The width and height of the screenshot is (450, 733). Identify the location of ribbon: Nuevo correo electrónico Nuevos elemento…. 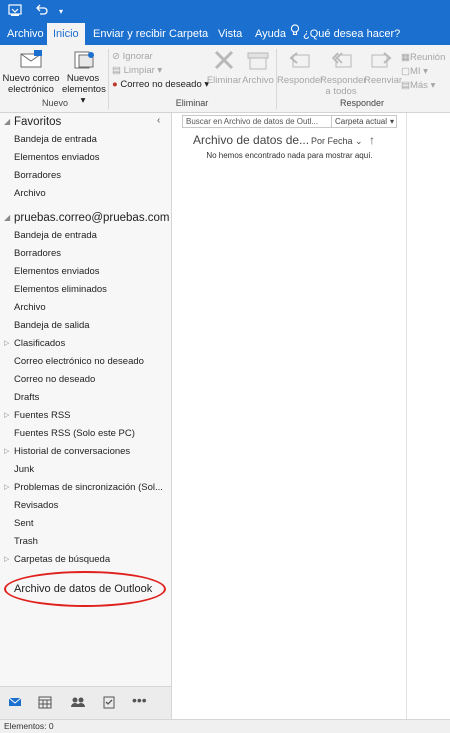
(225, 79).